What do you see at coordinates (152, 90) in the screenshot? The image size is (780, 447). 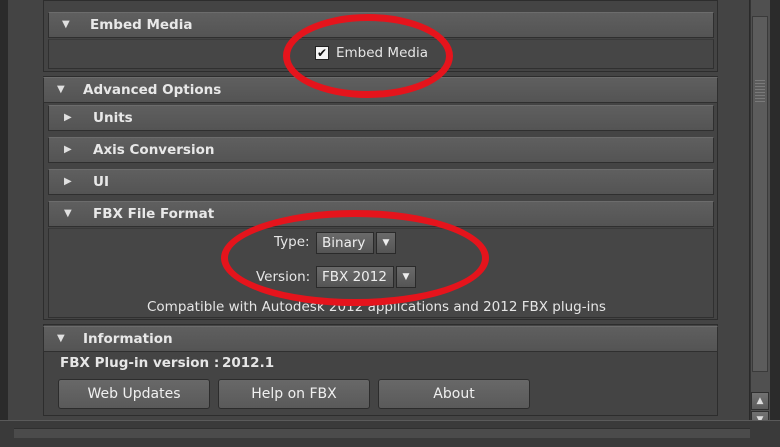 I see `section-label: Advanced Options` at bounding box center [152, 90].